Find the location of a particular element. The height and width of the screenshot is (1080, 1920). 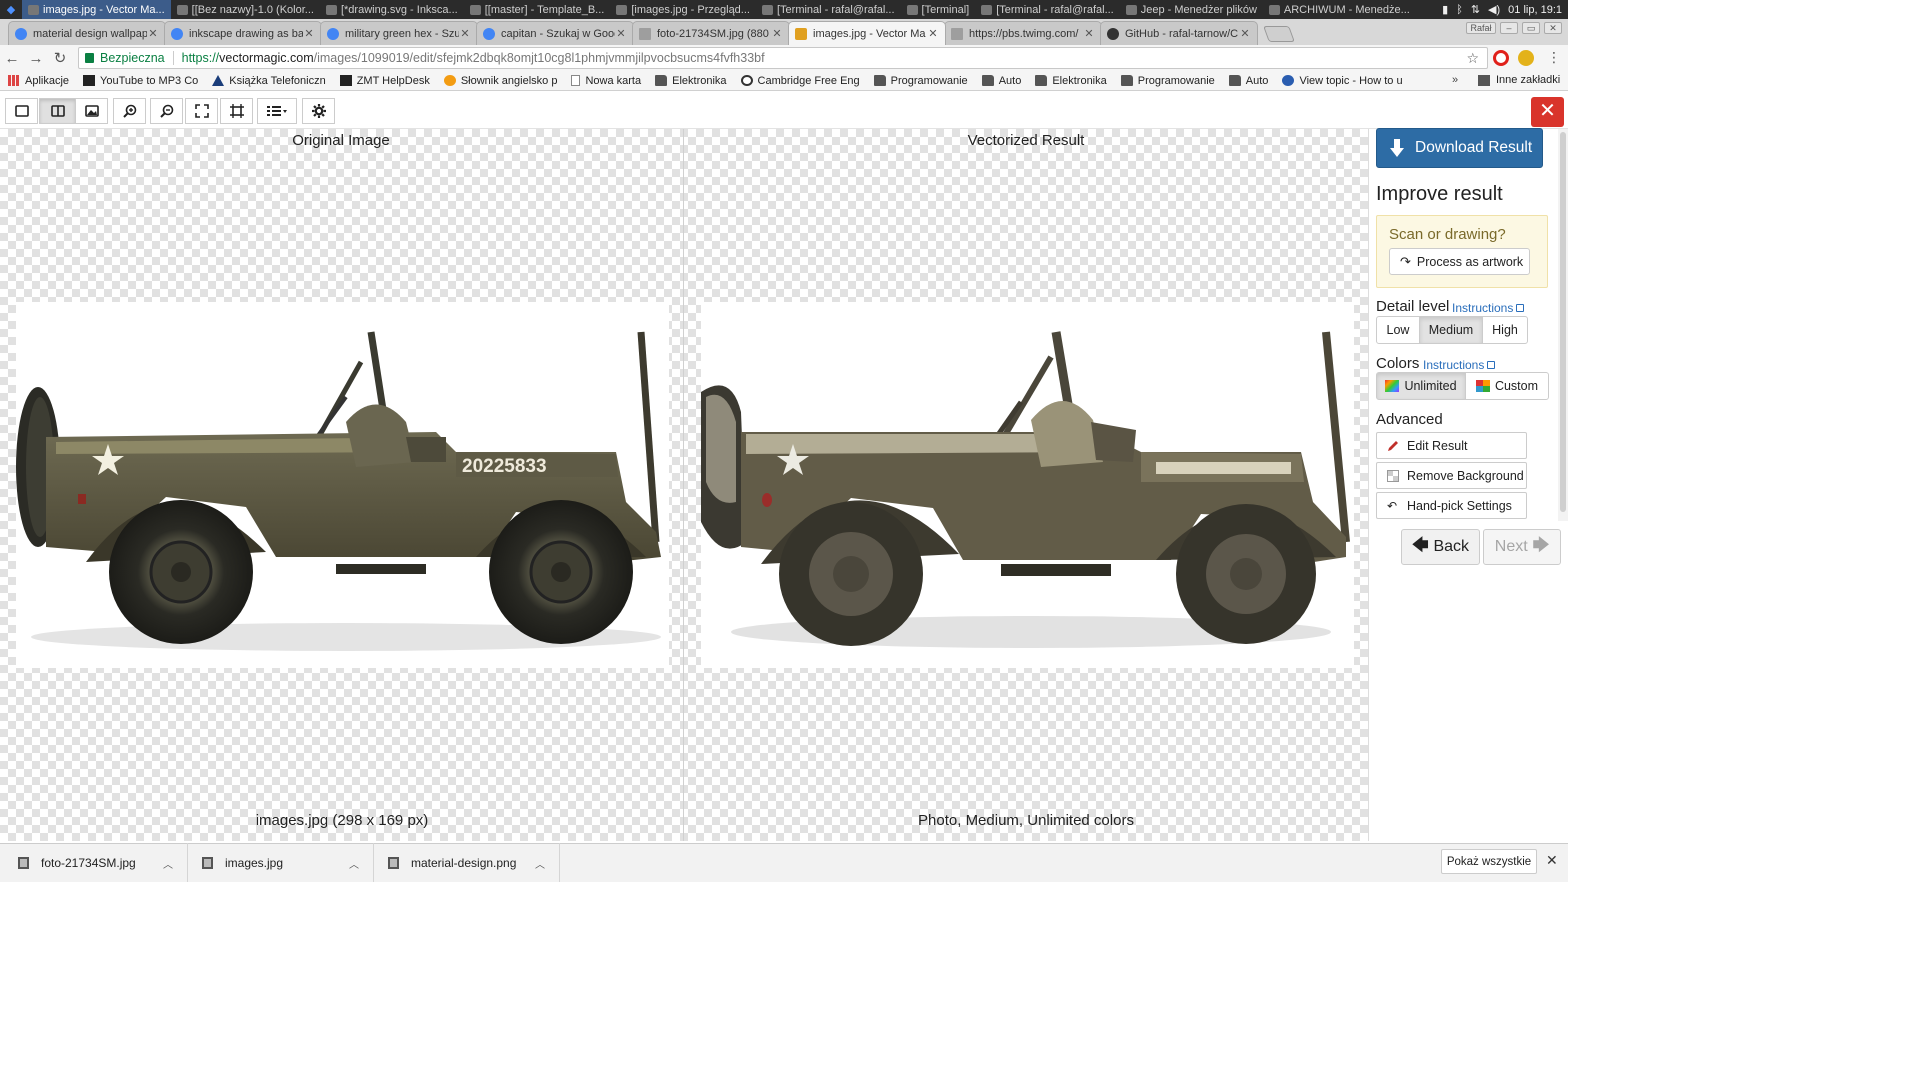

edit-result-button: Edit Result is located at coordinates (1451, 445).